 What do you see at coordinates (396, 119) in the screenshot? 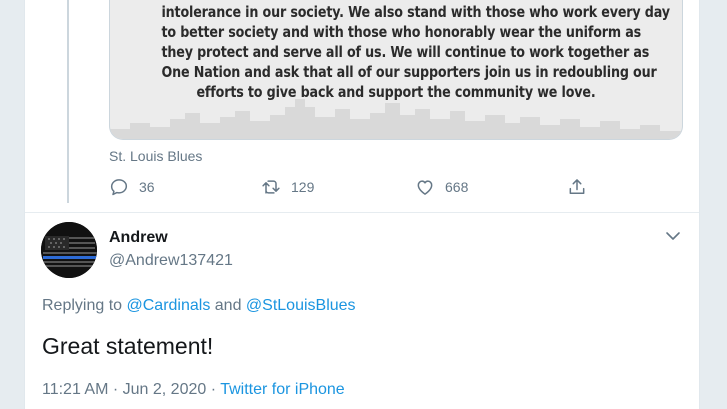
I see `city-skyline-graphic` at bounding box center [396, 119].